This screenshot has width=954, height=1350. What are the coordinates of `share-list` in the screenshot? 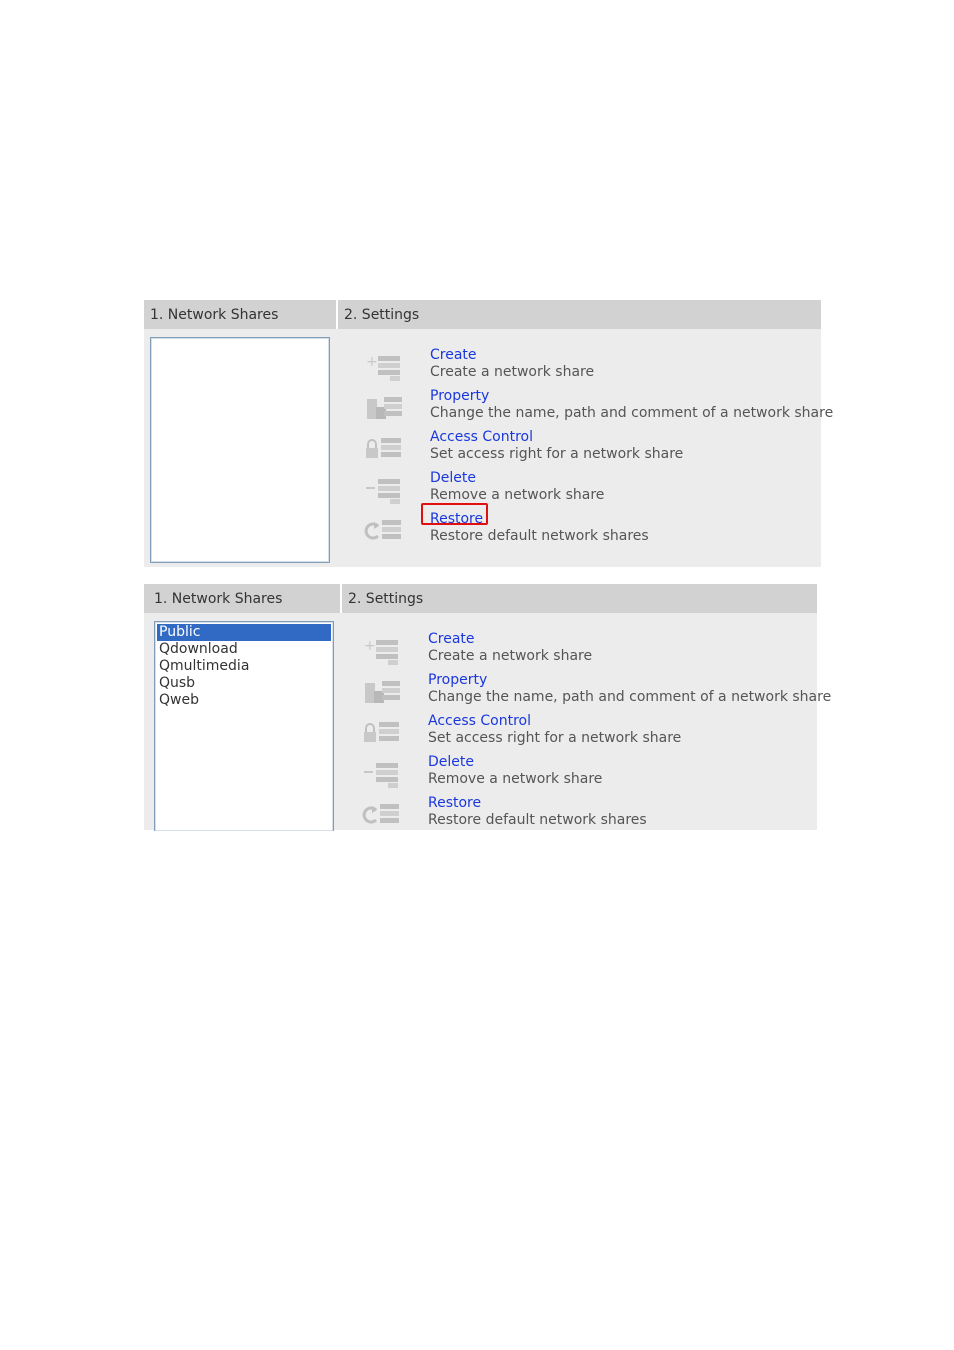 It's located at (240, 450).